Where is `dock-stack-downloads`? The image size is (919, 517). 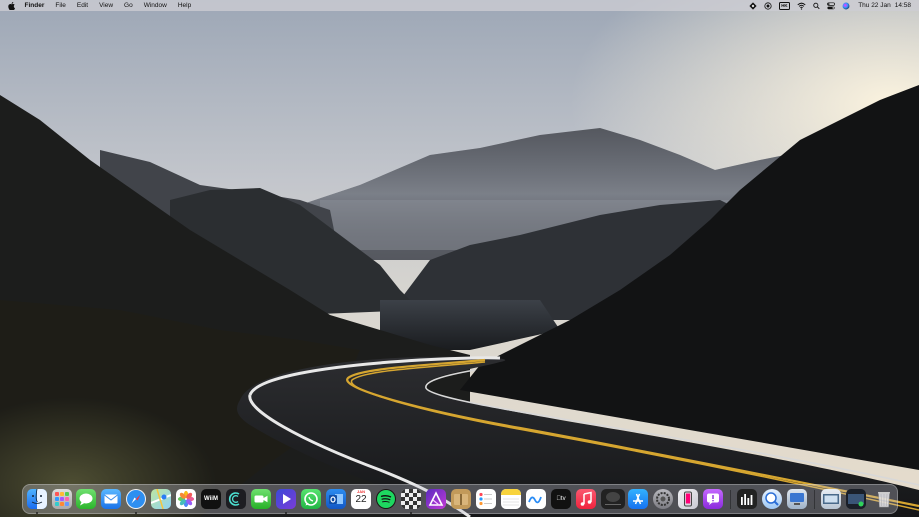 dock-stack-downloads is located at coordinates (831, 499).